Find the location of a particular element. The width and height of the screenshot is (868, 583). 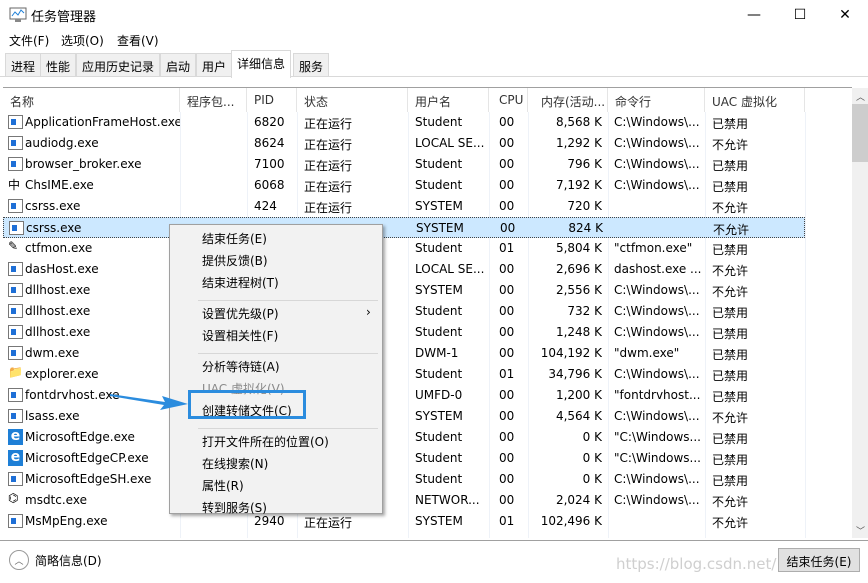

close-button: ✕ is located at coordinates (845, 15).